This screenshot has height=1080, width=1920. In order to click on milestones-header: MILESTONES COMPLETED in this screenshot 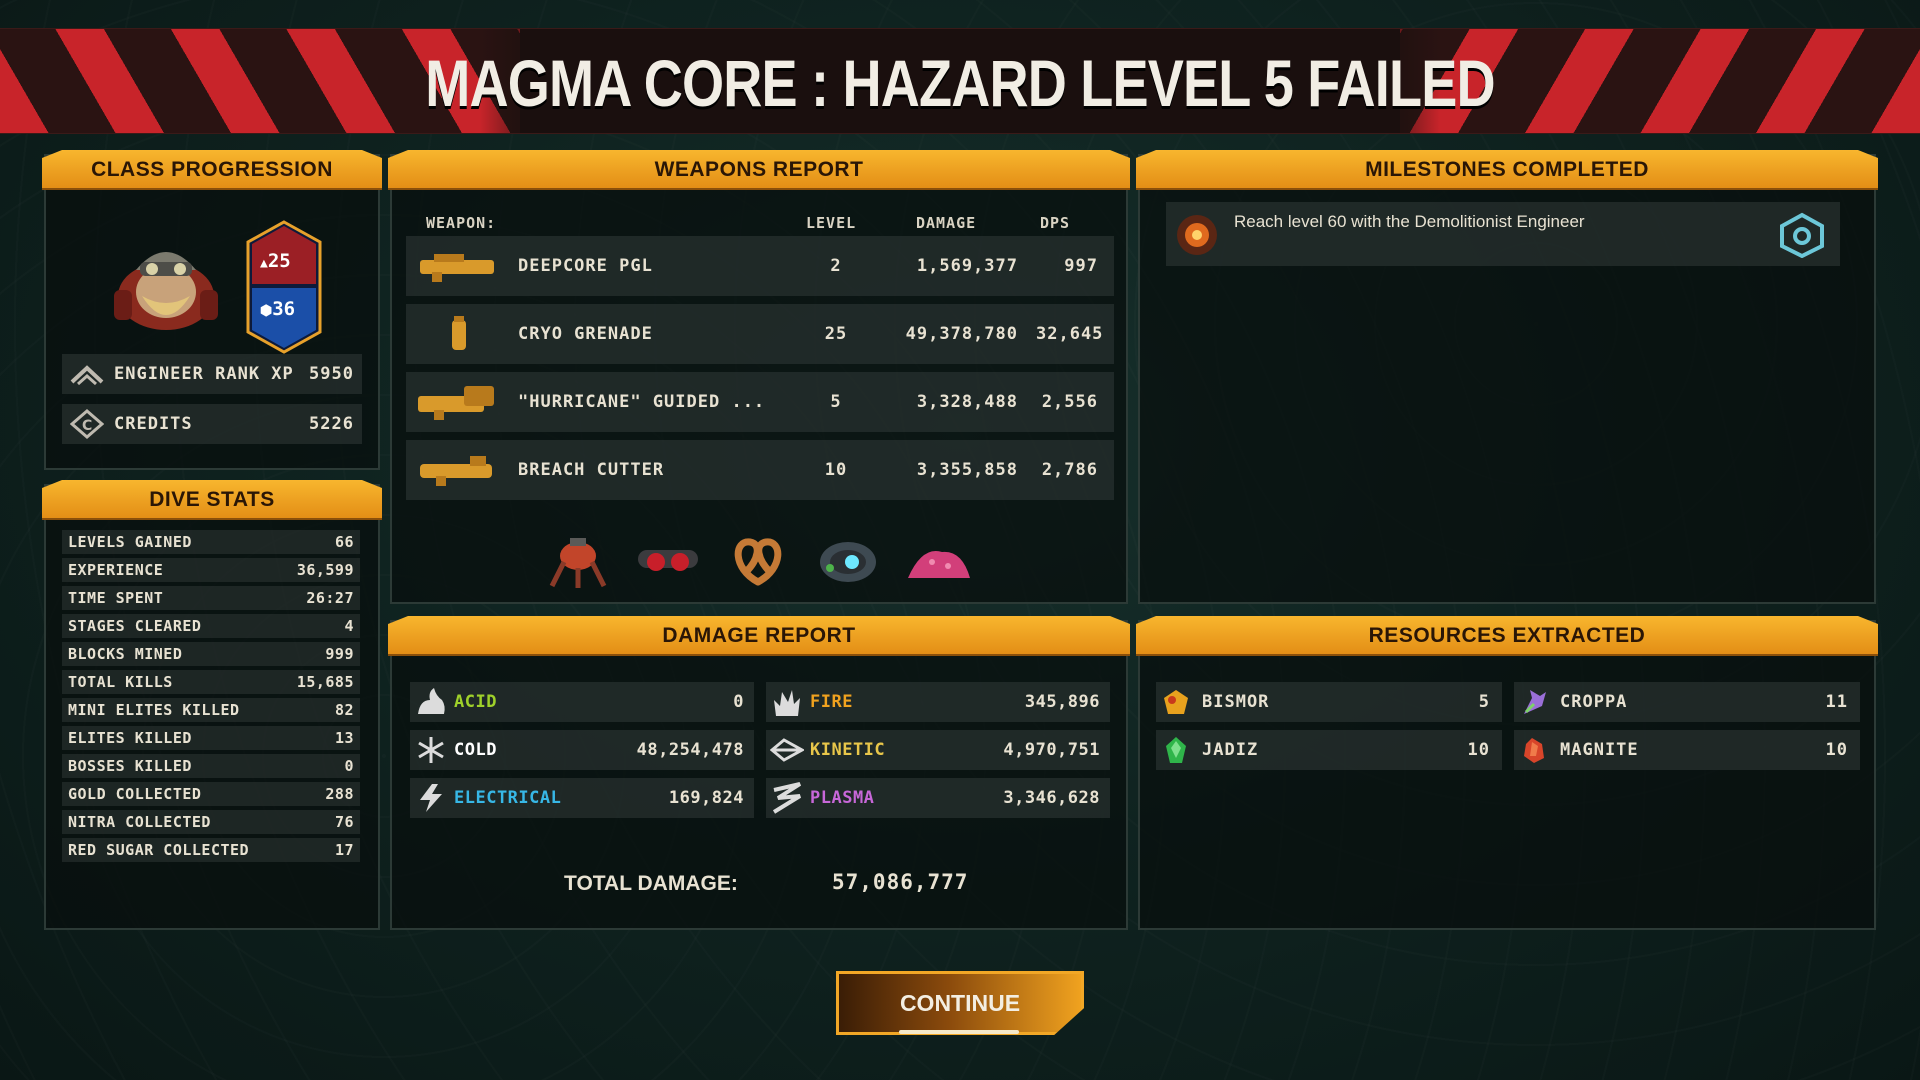, I will do `click(1507, 170)`.